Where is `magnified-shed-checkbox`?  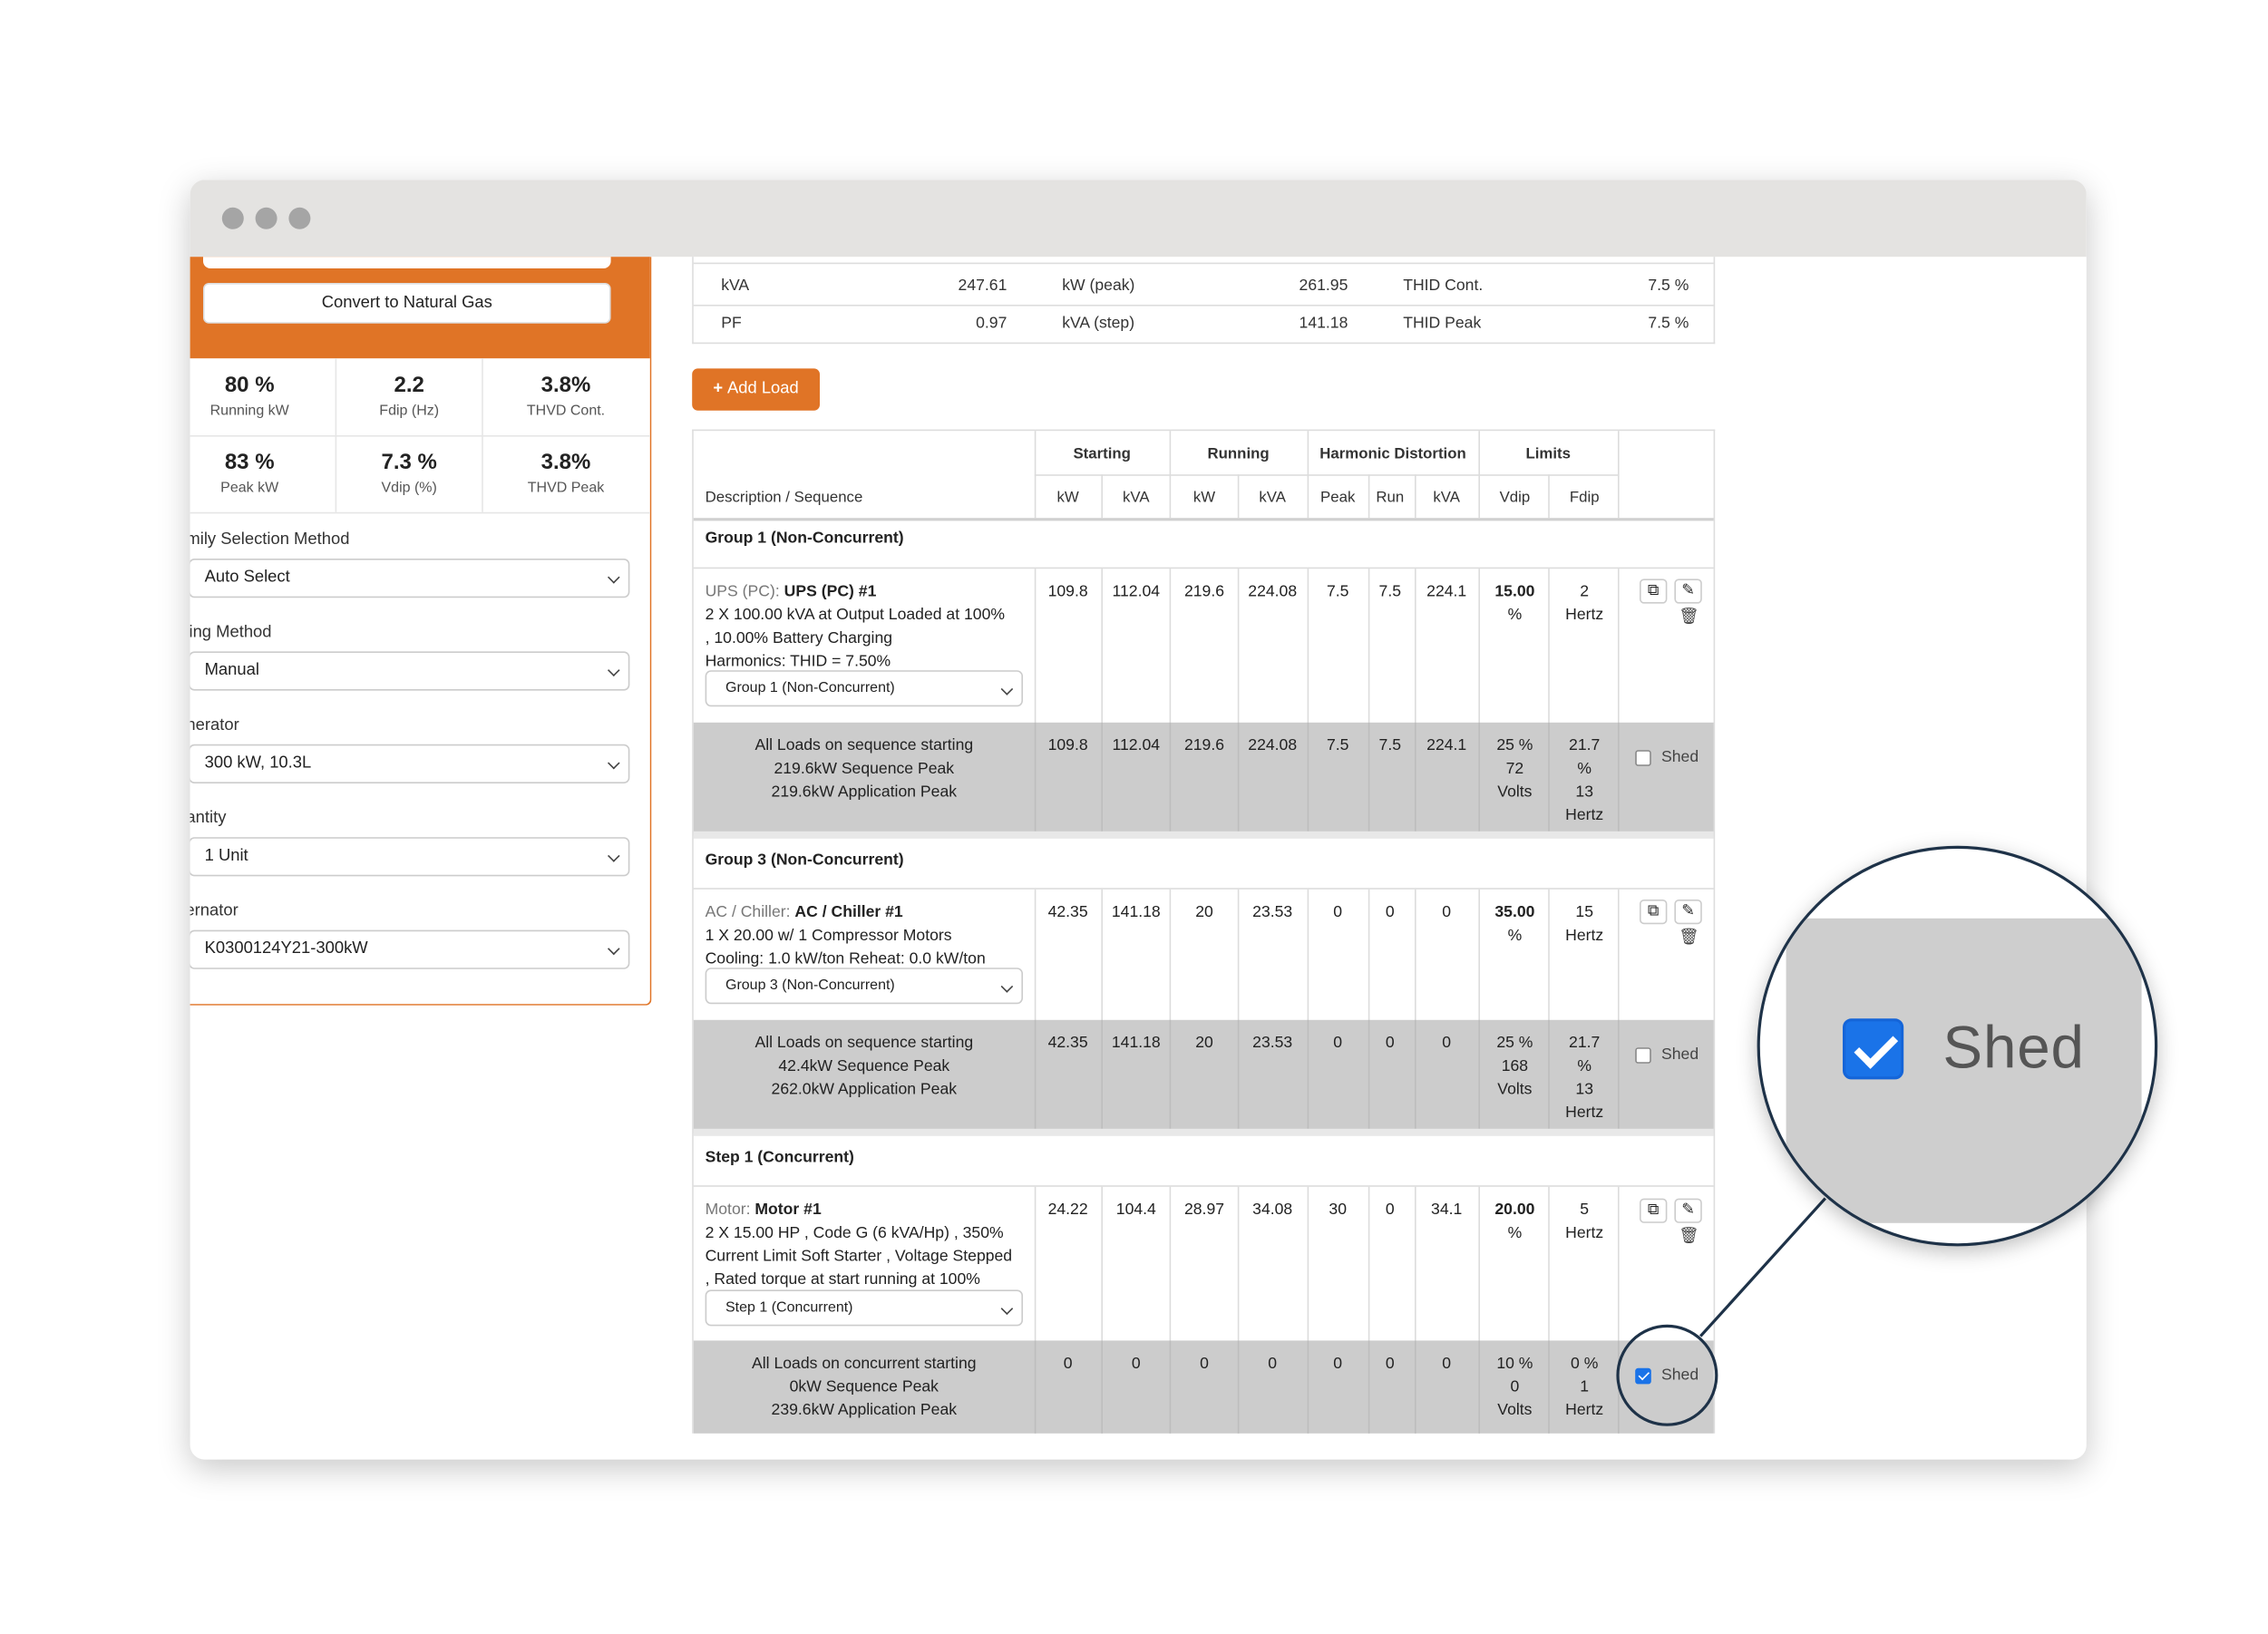
magnified-shed-checkbox is located at coordinates (1873, 1049).